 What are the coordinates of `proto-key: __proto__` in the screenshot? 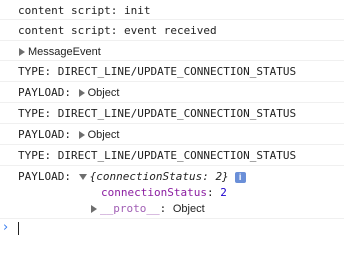 It's located at (130, 208).